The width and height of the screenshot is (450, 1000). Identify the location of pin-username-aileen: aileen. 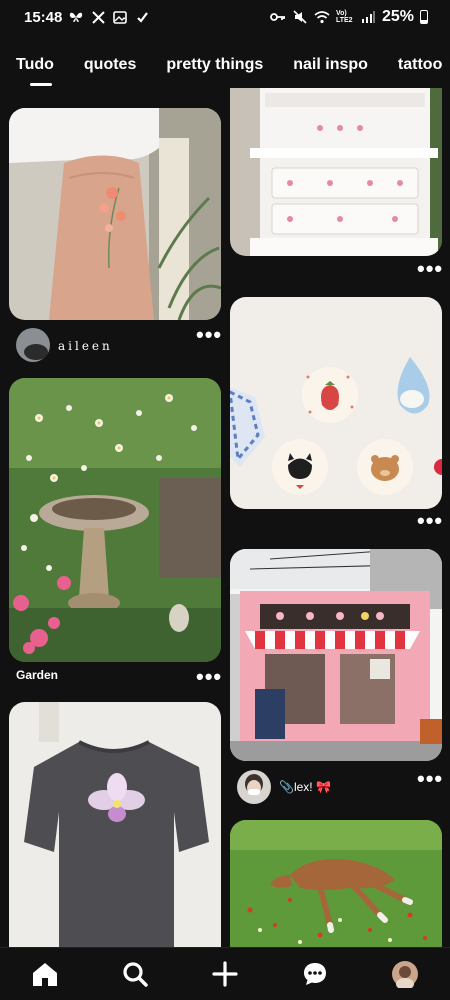
(85, 346).